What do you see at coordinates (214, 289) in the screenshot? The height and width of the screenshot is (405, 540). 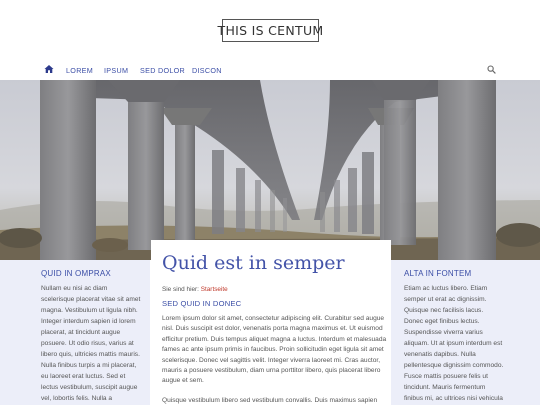 I see `breadcrumb-home-link: Startseite` at bounding box center [214, 289].